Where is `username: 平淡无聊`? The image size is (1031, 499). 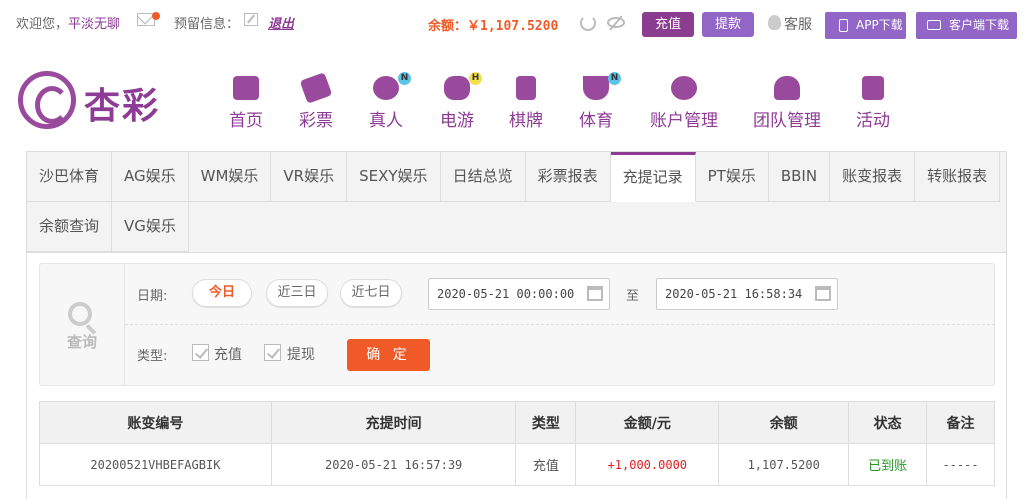
username: 平淡无聊 is located at coordinates (94, 22).